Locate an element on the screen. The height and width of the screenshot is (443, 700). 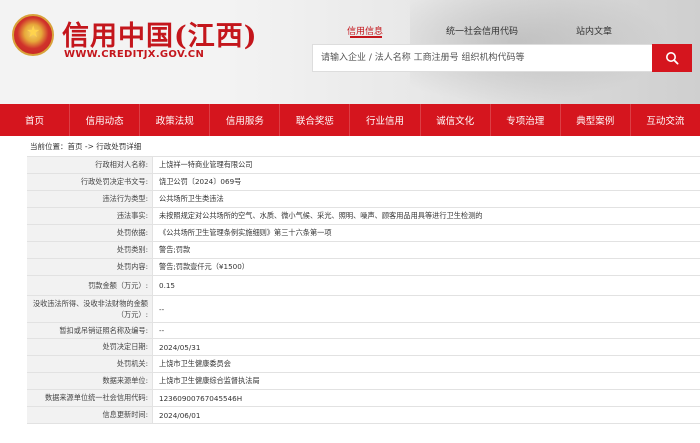
detail-row: 处罚类别: 警告;罚款 is located at coordinates (363, 250).